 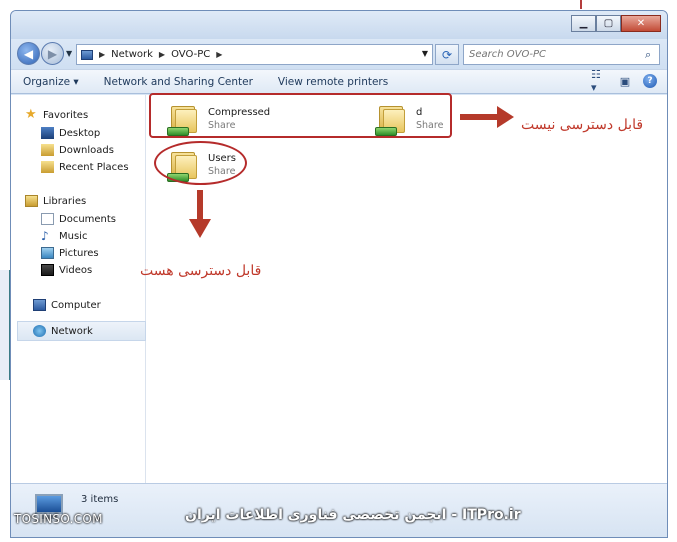 I want to click on watermark-left: TOSINSO.COM, so click(x=58, y=519).